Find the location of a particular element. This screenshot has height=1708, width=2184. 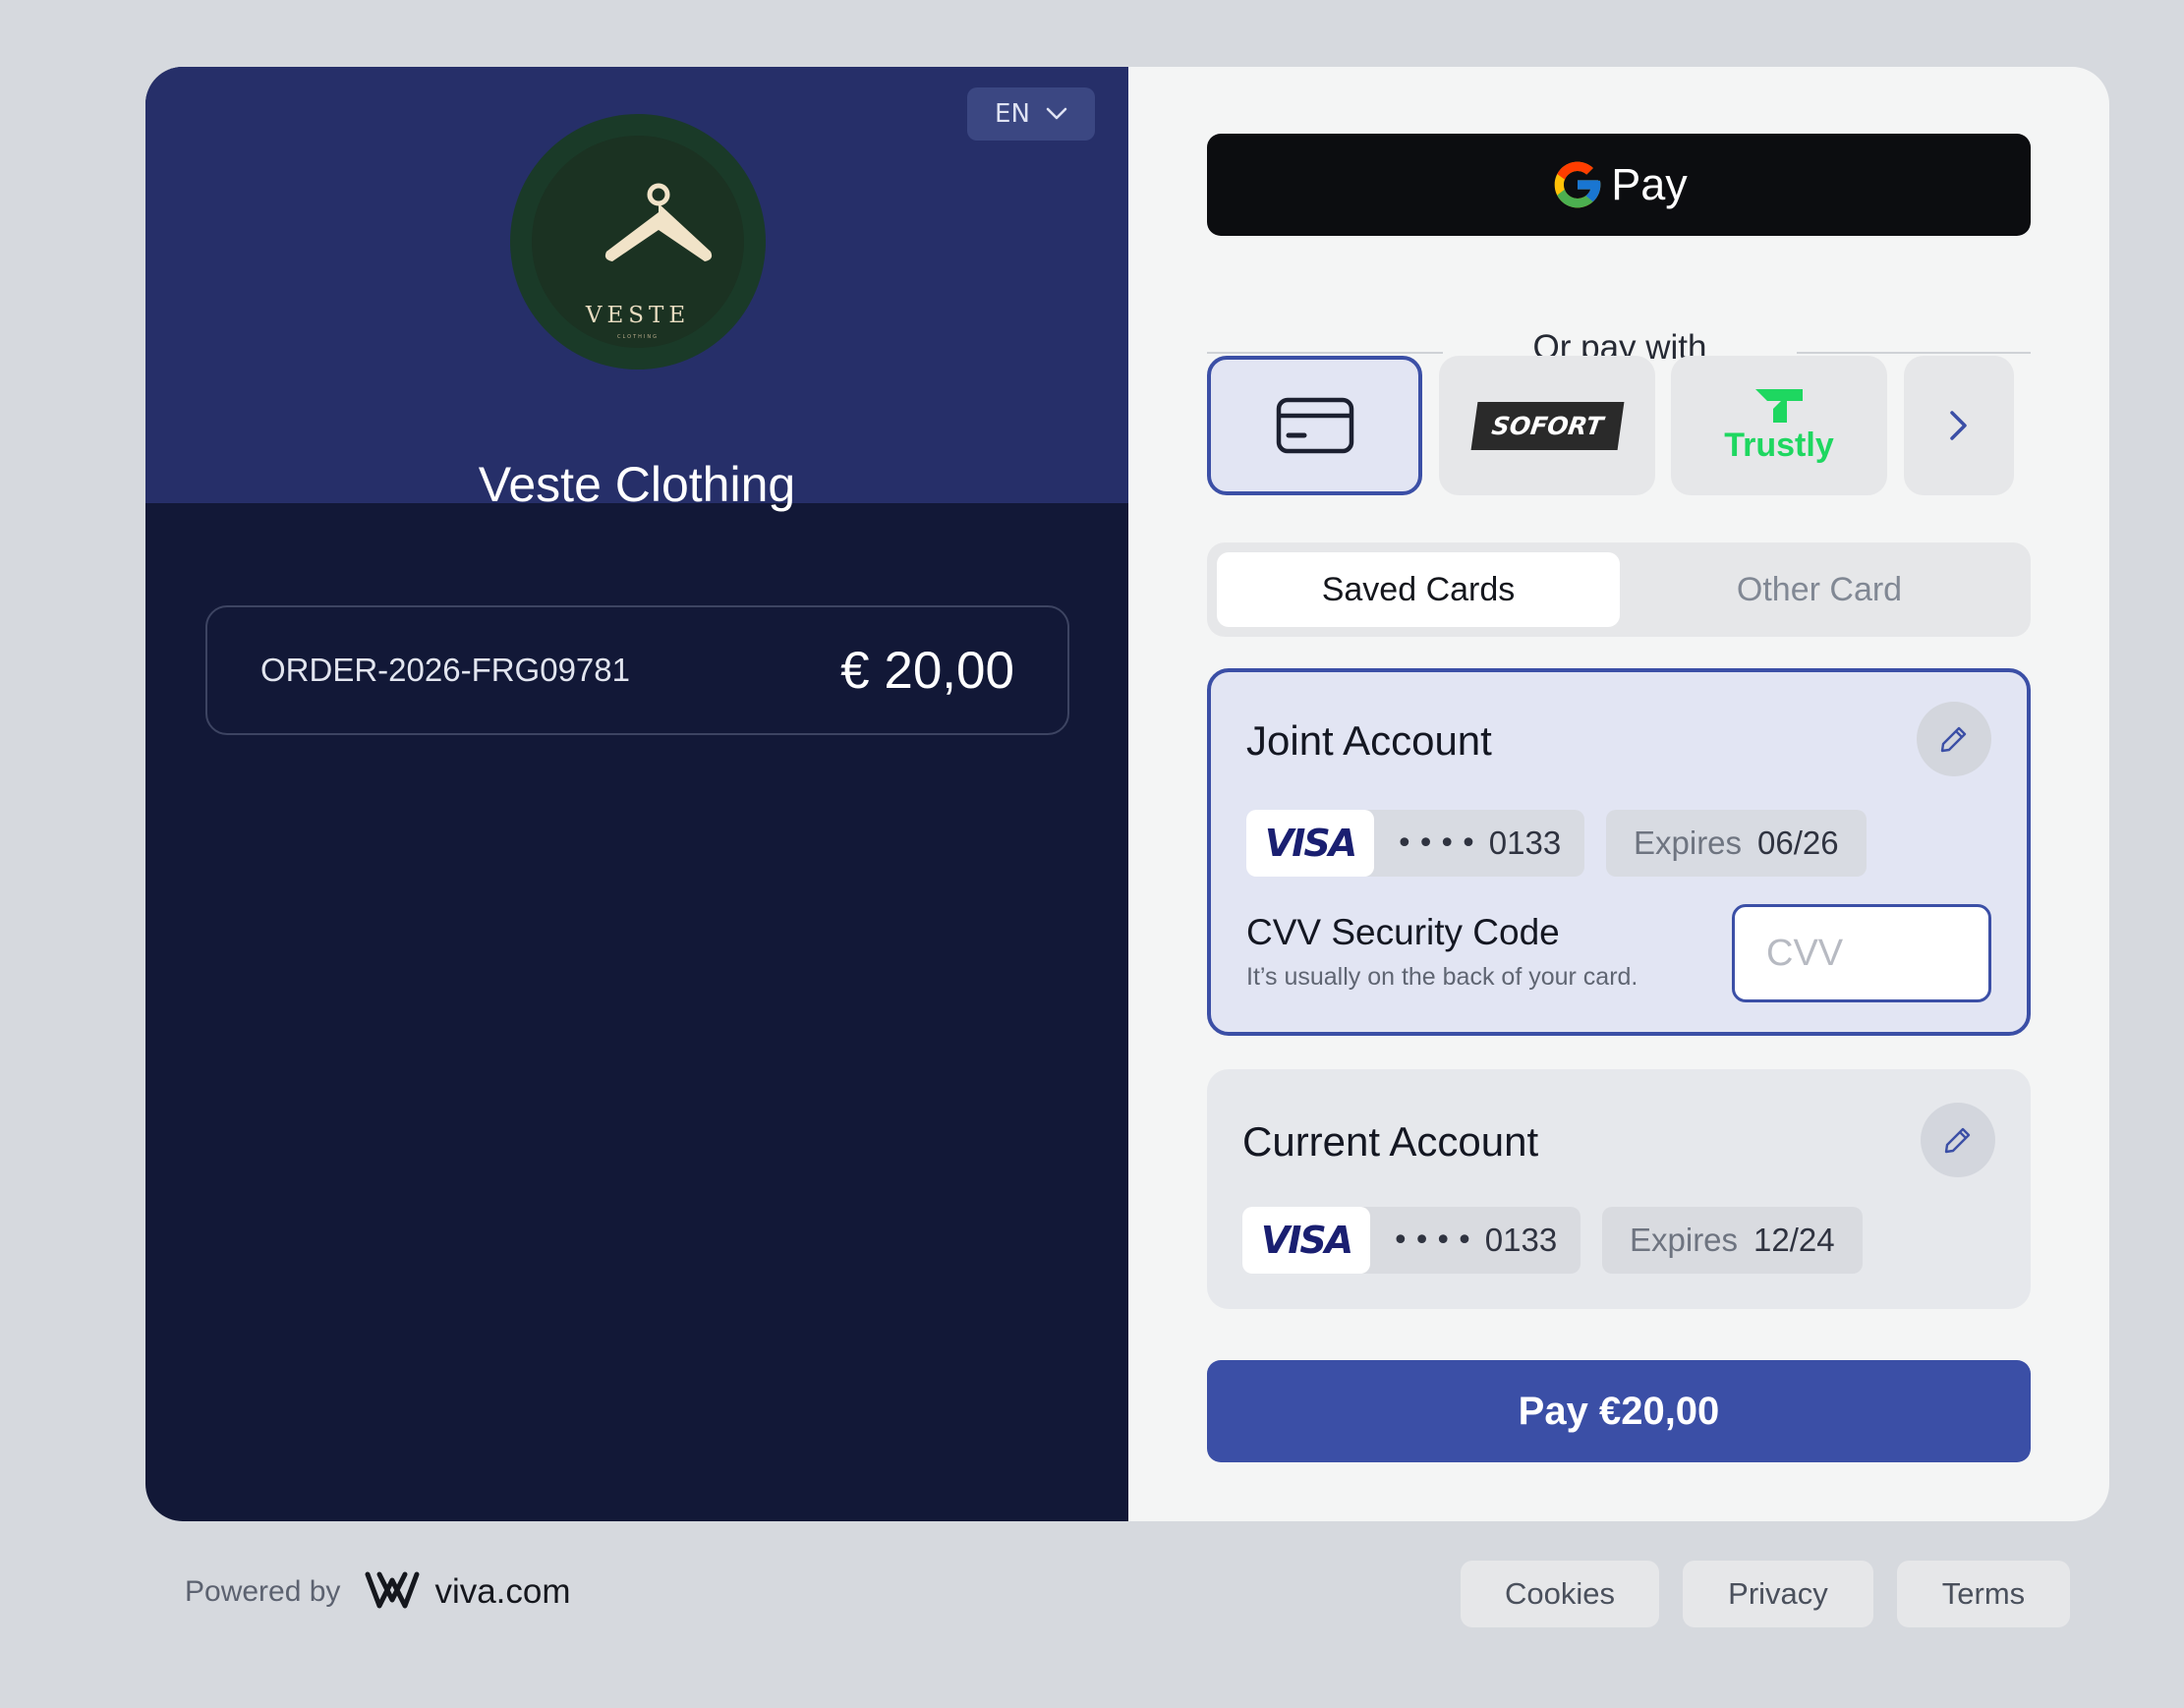

order-id: ORDER-2026-FRG09781 is located at coordinates (445, 670).